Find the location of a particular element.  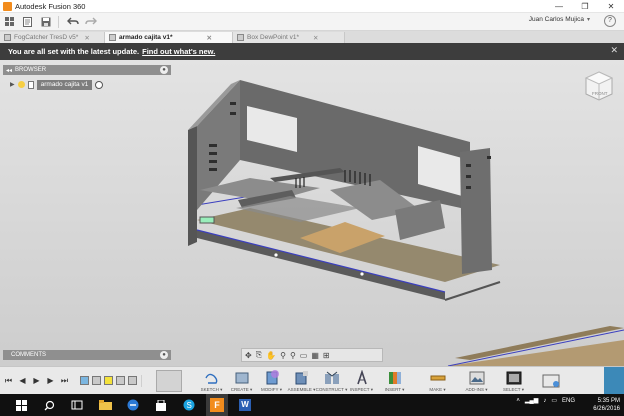

workspace-switcher is located at coordinates (169, 380).